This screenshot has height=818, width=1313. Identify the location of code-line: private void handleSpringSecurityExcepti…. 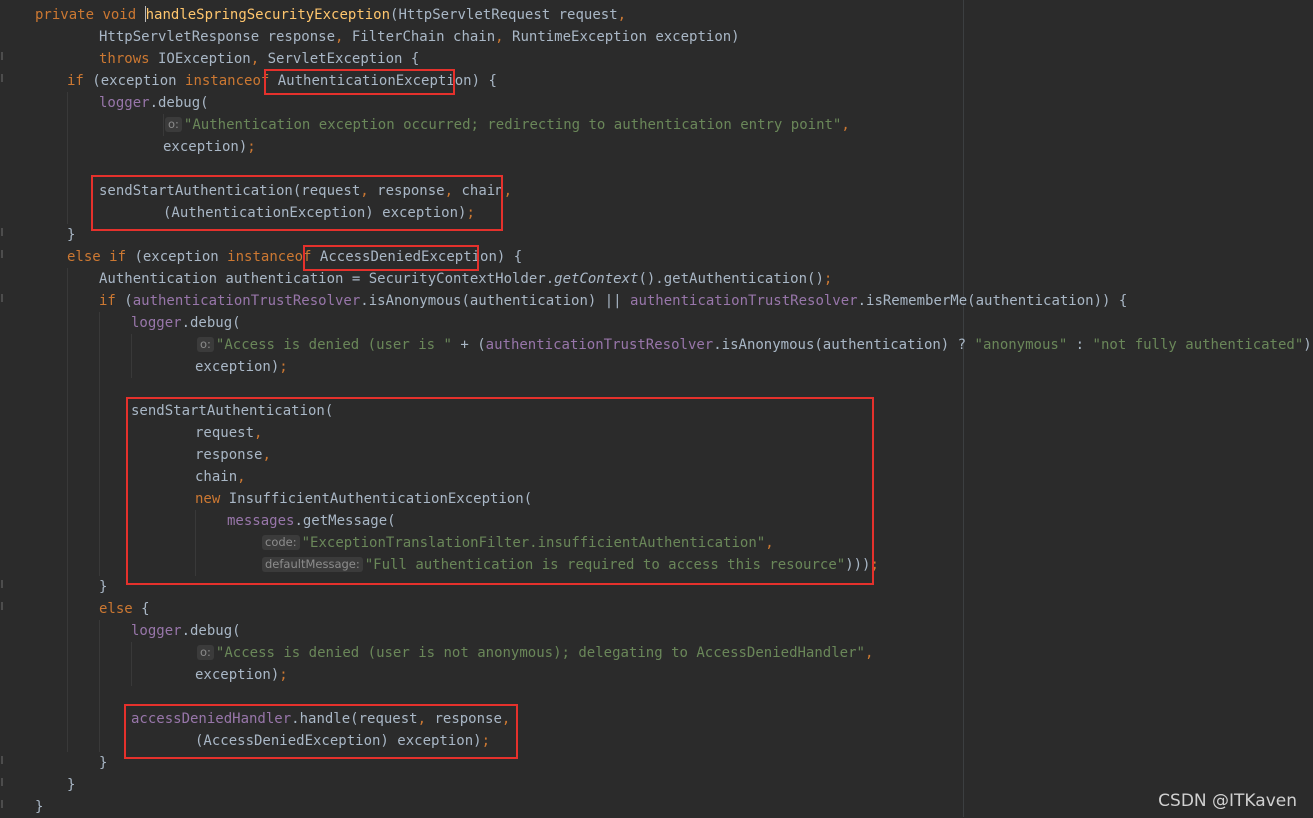
(331, 14).